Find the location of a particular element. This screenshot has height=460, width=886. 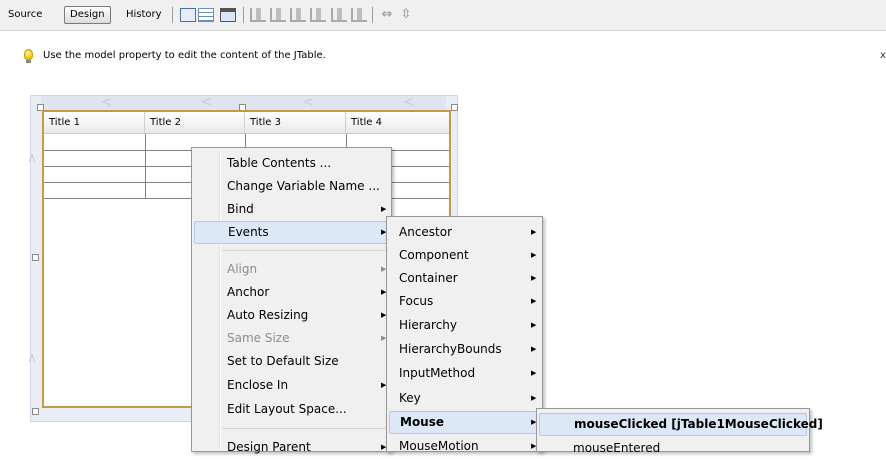

editor-toolbar: Source Design History ⇔ ⇳ is located at coordinates (443, 15).